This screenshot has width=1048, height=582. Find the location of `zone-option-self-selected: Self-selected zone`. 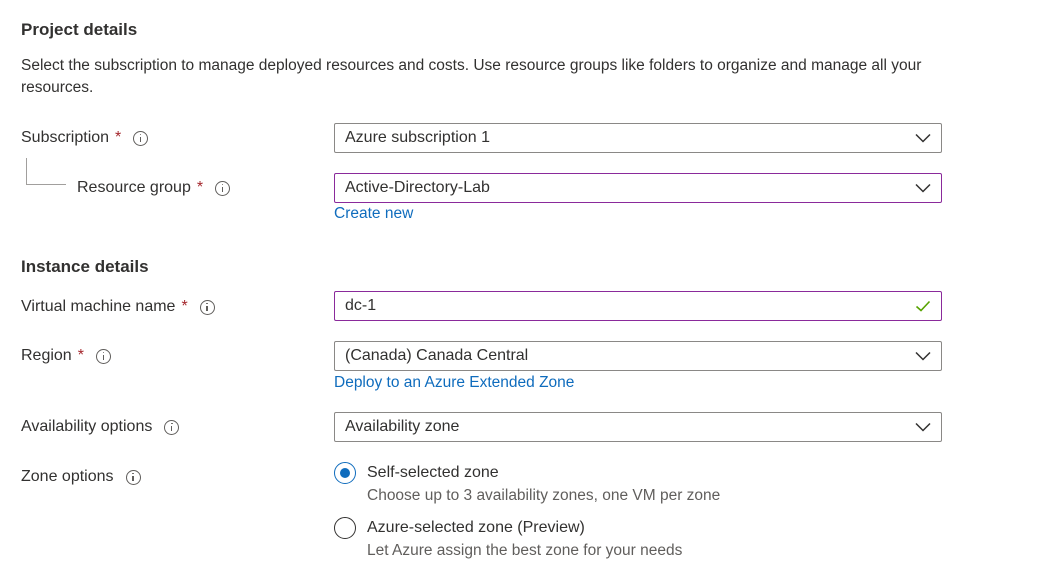

zone-option-self-selected: Self-selected zone is located at coordinates (416, 473).